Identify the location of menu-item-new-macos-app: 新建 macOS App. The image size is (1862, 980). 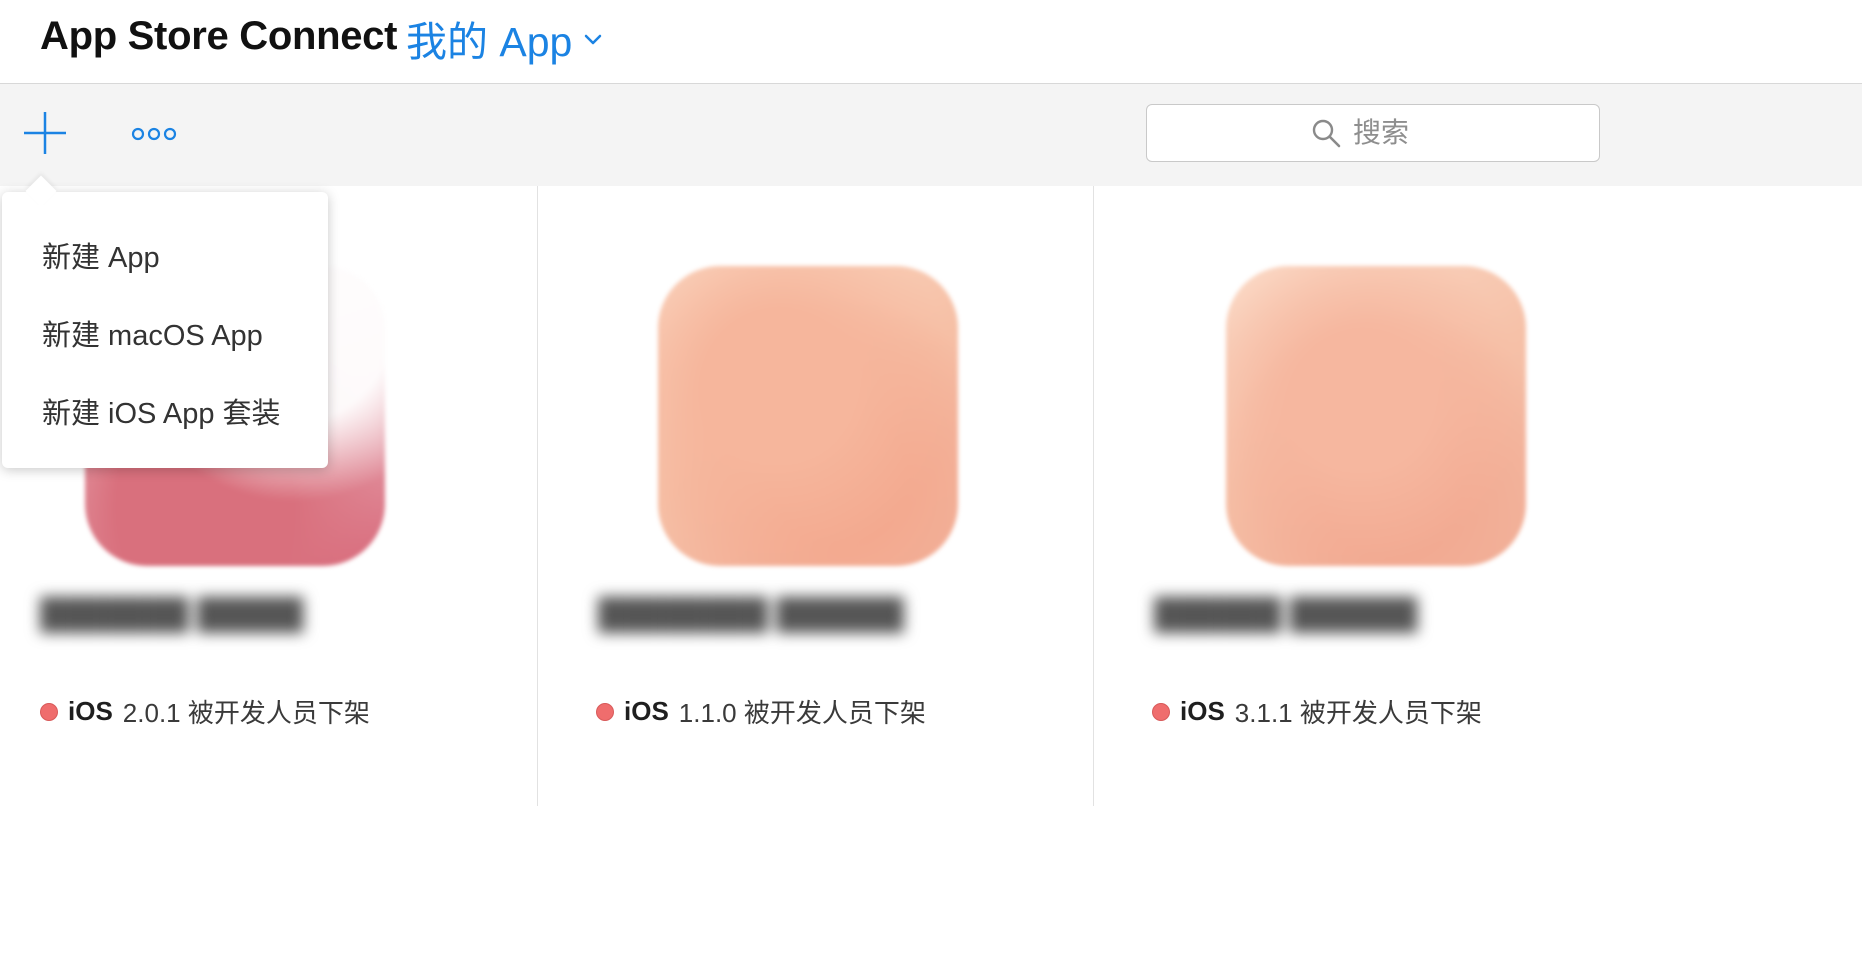
(152, 333).